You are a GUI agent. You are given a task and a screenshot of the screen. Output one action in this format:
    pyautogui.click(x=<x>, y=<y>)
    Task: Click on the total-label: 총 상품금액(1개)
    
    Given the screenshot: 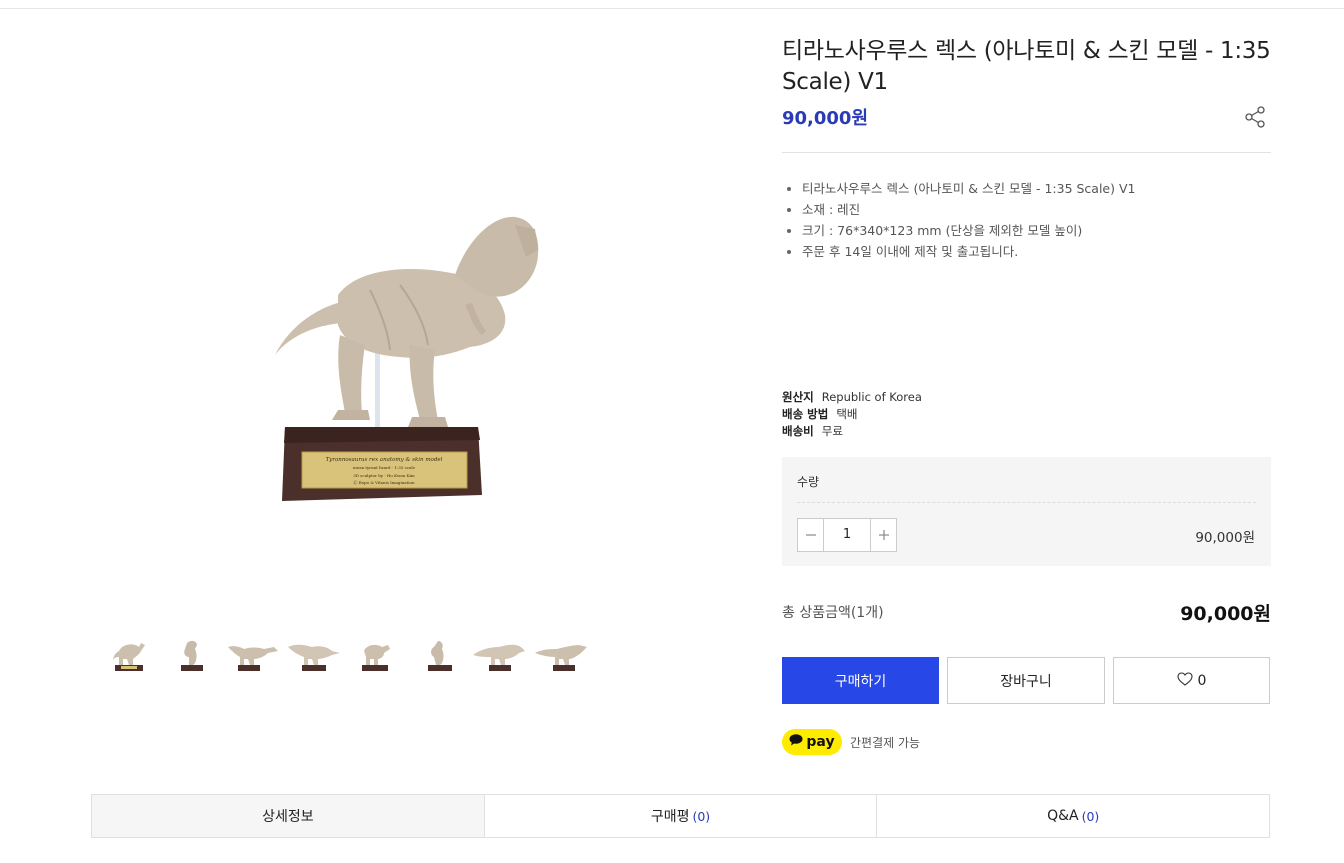 What is the action you would take?
    pyautogui.click(x=833, y=613)
    